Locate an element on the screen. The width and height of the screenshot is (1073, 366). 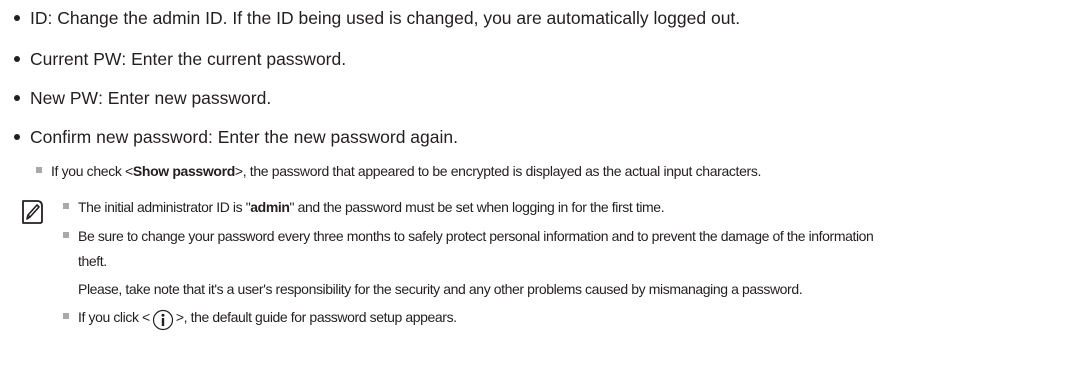
note-prefix: If you check < is located at coordinates (92, 171).